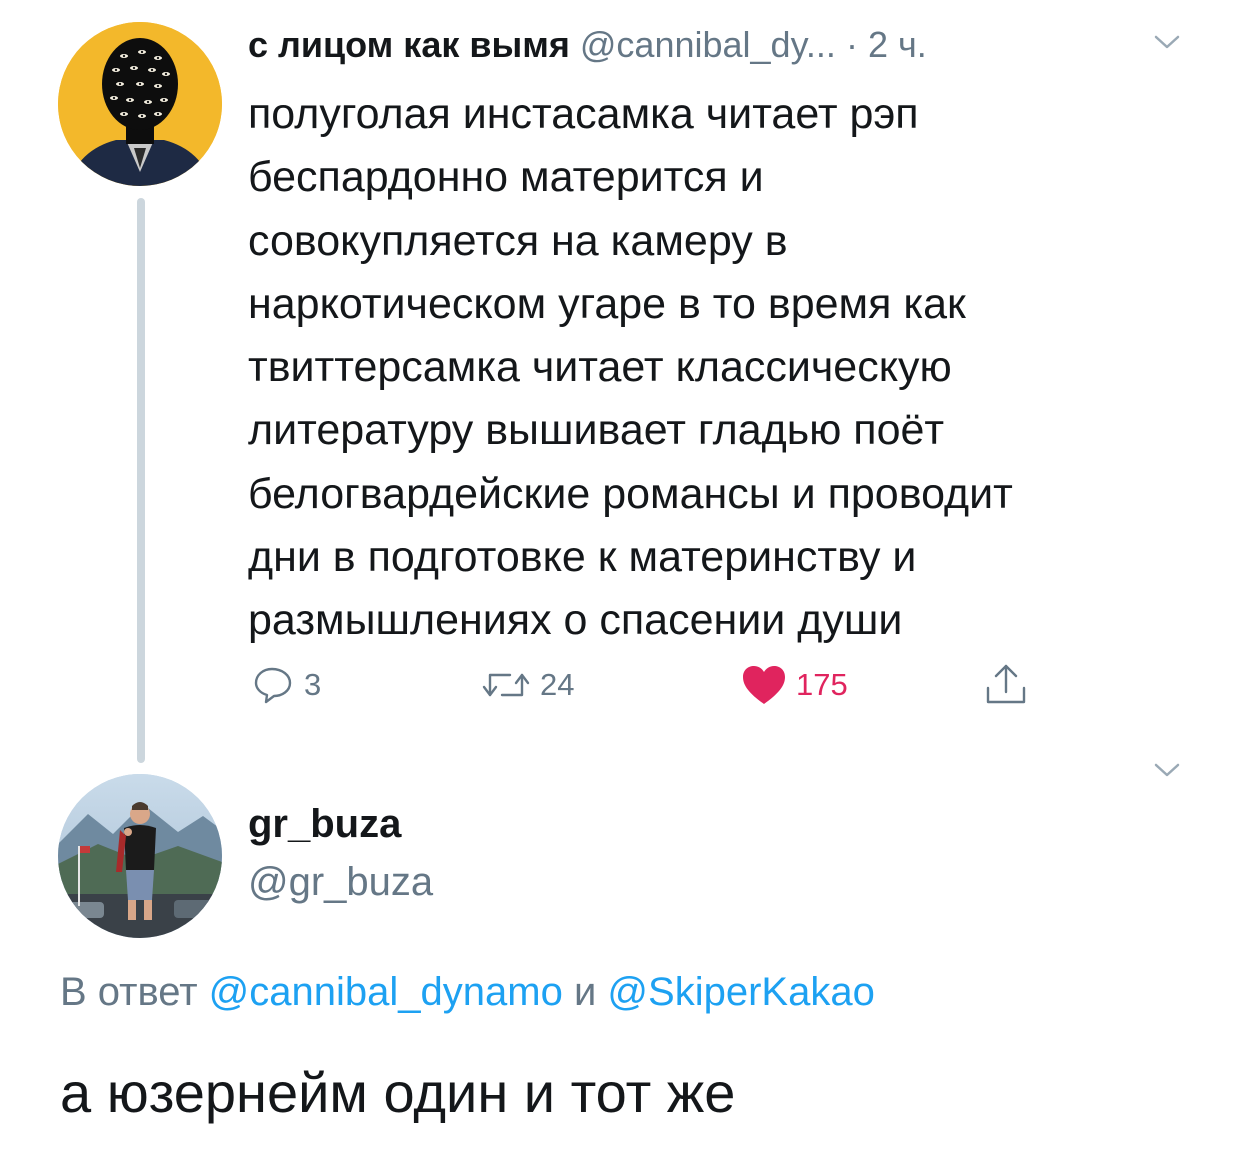  What do you see at coordinates (557, 684) in the screenshot?
I see `retweet-count: 24` at bounding box center [557, 684].